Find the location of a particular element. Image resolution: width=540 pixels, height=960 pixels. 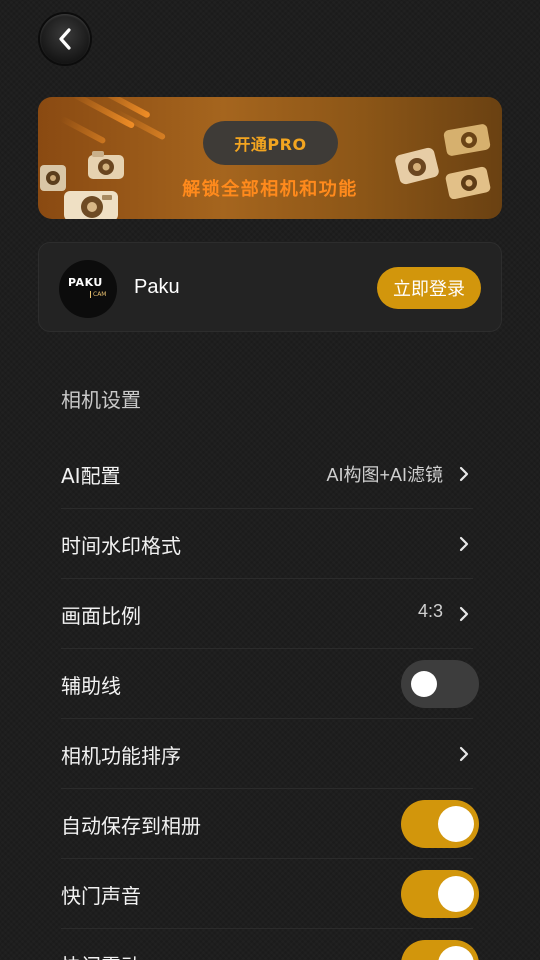

settings-row-value: AI构图+AI滤镜 is located at coordinates (384, 475).